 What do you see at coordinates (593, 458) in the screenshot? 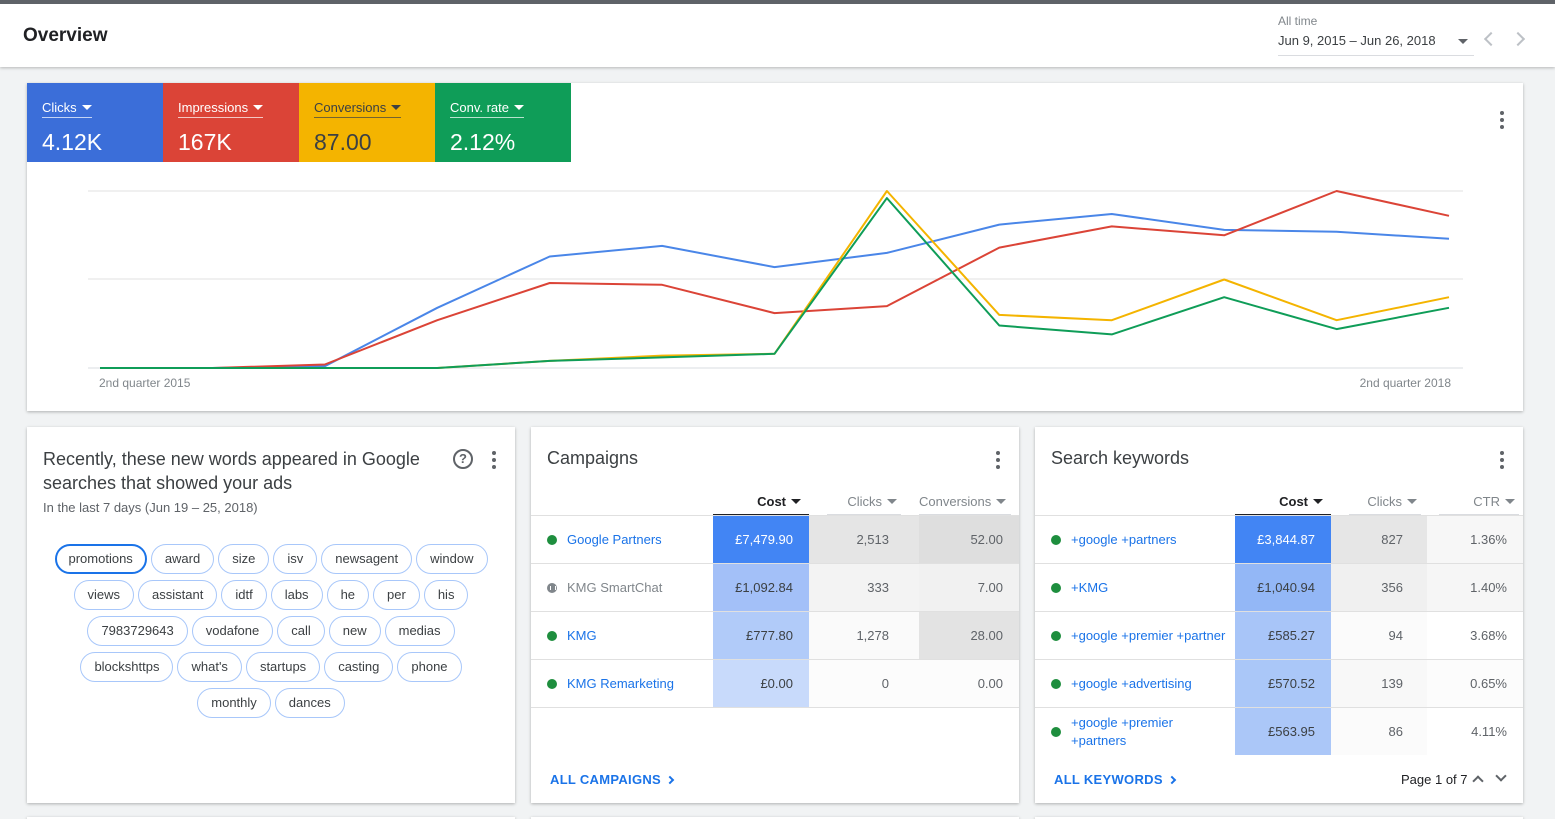
I see `campaigns-title: Campaigns` at bounding box center [593, 458].